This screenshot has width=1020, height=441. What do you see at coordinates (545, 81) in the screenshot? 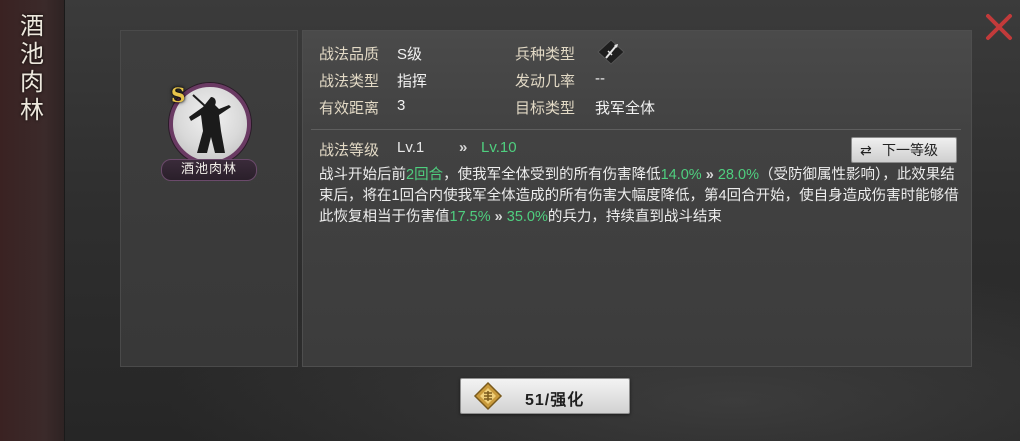
I see `trigger-rate-label: 发动几率` at bounding box center [545, 81].